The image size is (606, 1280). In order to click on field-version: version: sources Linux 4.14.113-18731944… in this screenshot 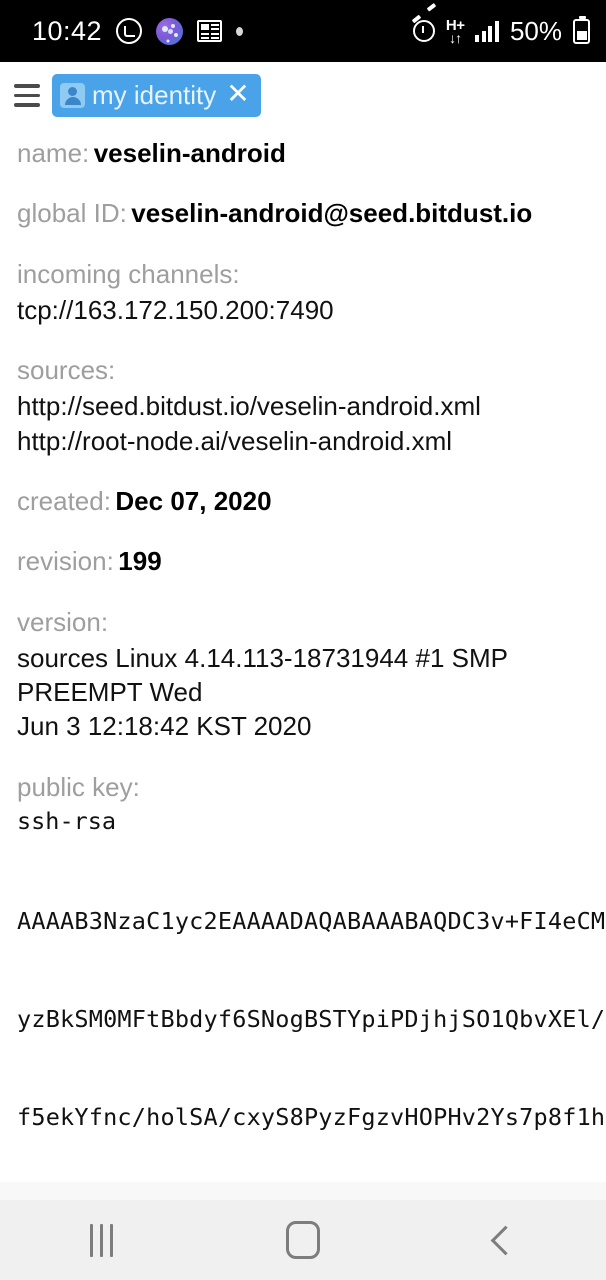, I will do `click(303, 675)`.